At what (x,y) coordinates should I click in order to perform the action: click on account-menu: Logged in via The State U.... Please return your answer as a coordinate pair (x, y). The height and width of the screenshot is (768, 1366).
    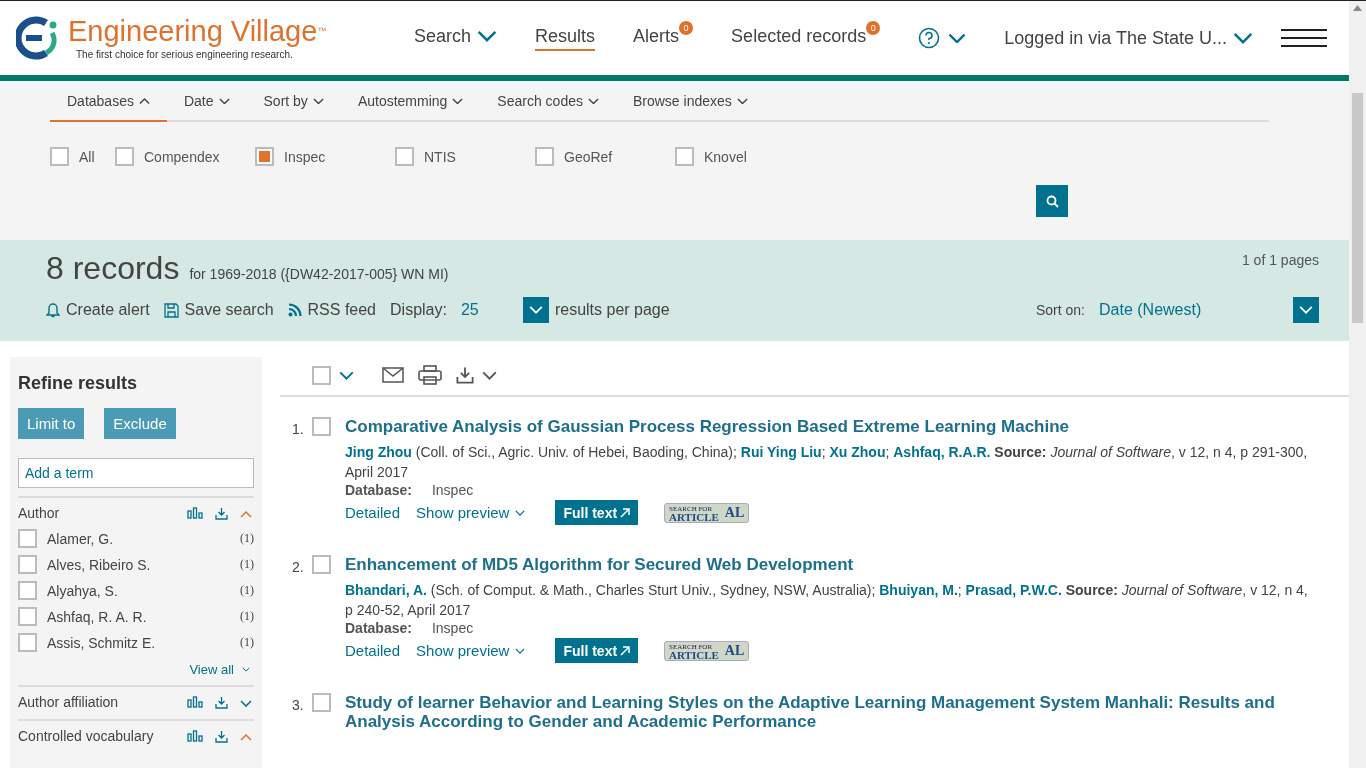
    Looking at the image, I should click on (1128, 38).